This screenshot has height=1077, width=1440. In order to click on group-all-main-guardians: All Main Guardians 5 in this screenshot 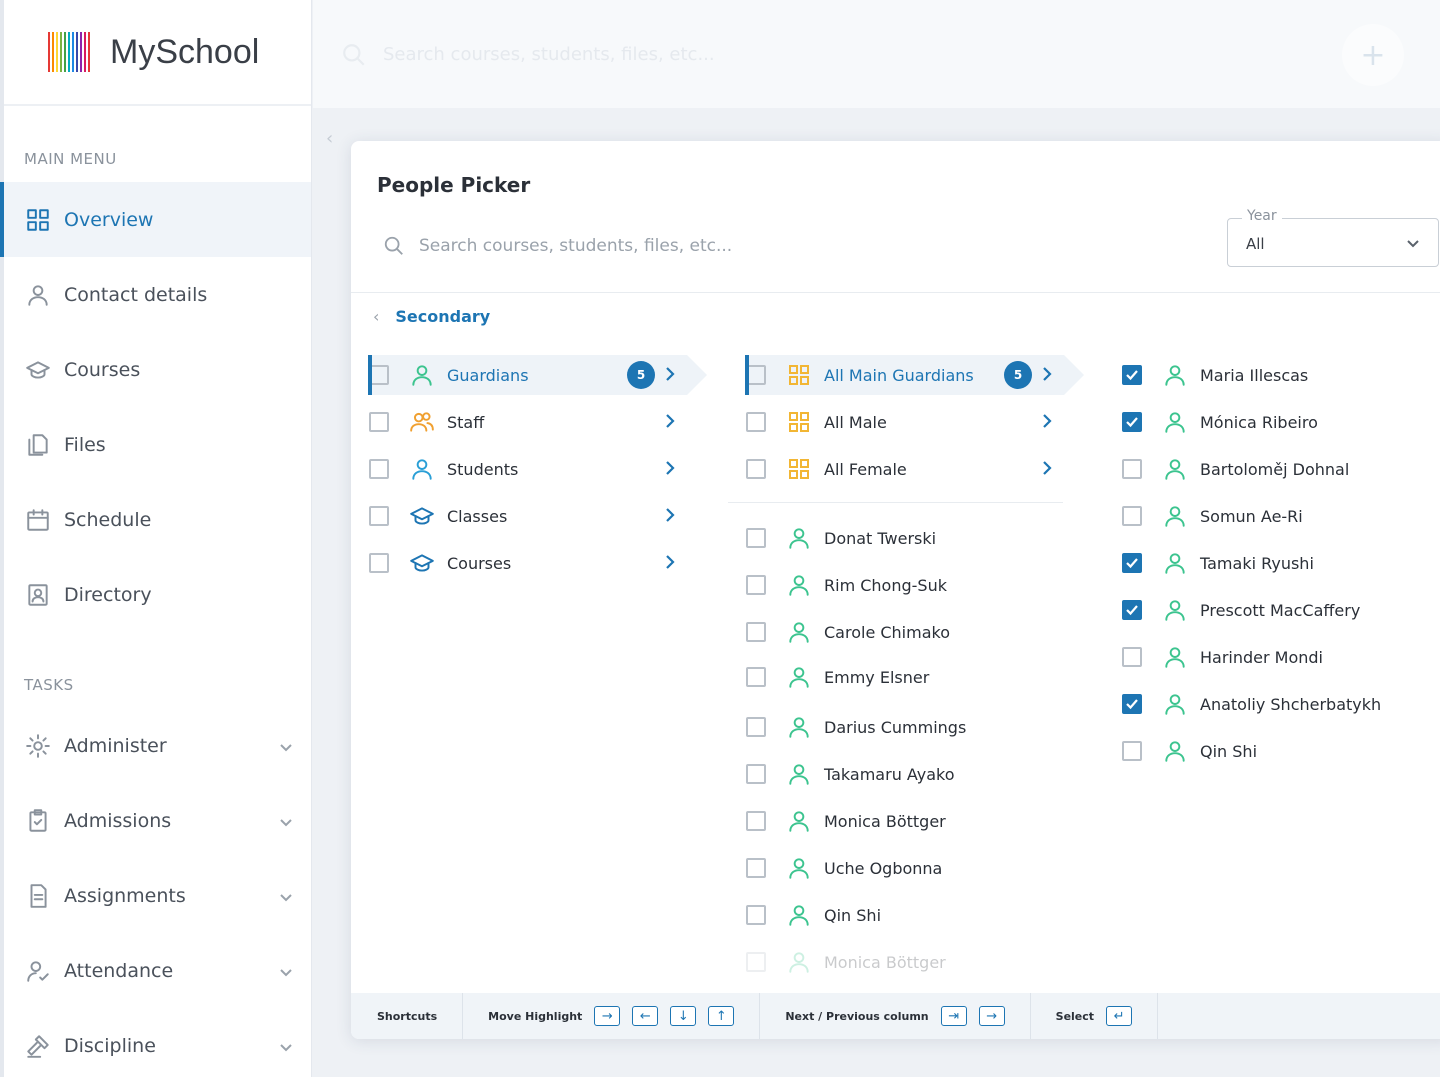, I will do `click(914, 375)`.